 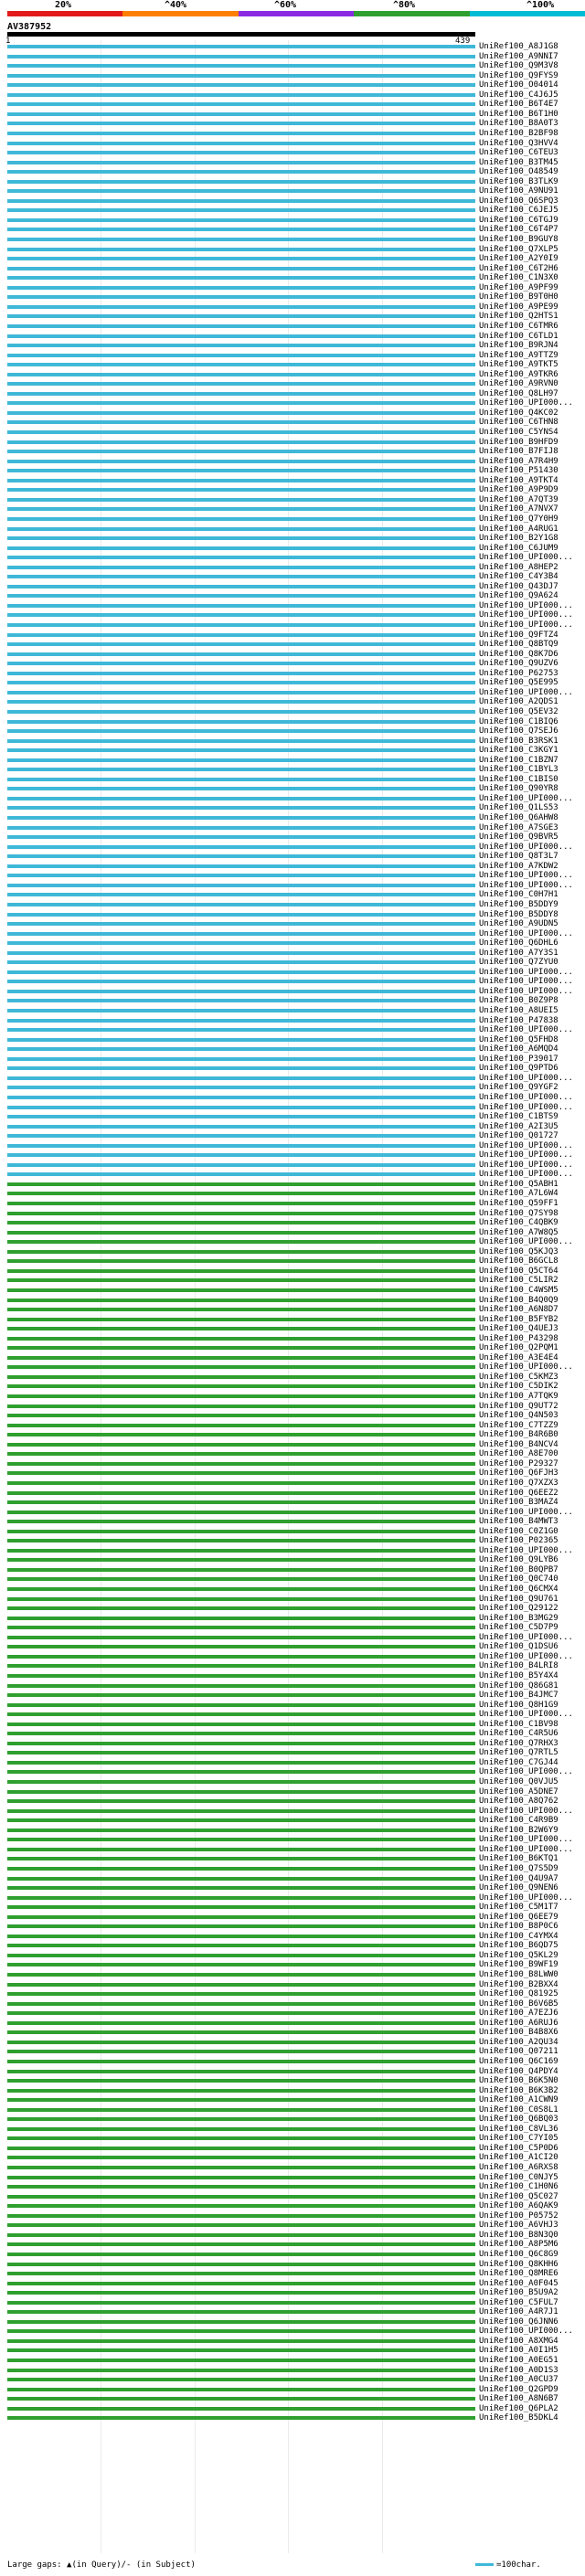 What do you see at coordinates (518, 432) in the screenshot?
I see `hit-label: UniRef100_C5YNS4` at bounding box center [518, 432].